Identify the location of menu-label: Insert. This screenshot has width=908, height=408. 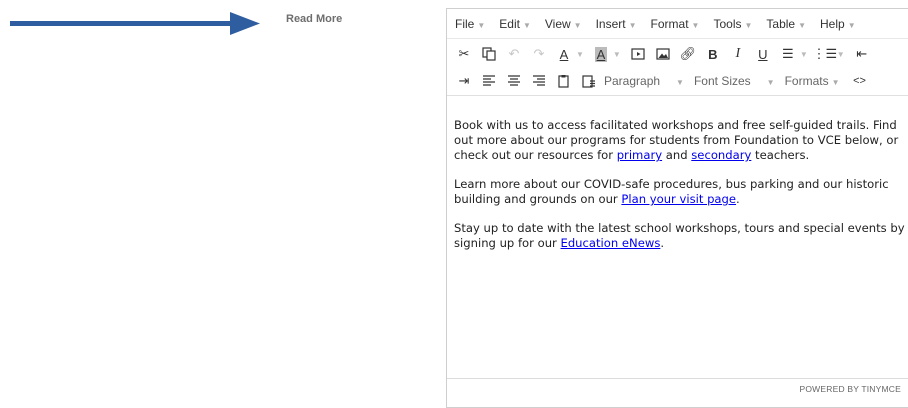
(610, 23).